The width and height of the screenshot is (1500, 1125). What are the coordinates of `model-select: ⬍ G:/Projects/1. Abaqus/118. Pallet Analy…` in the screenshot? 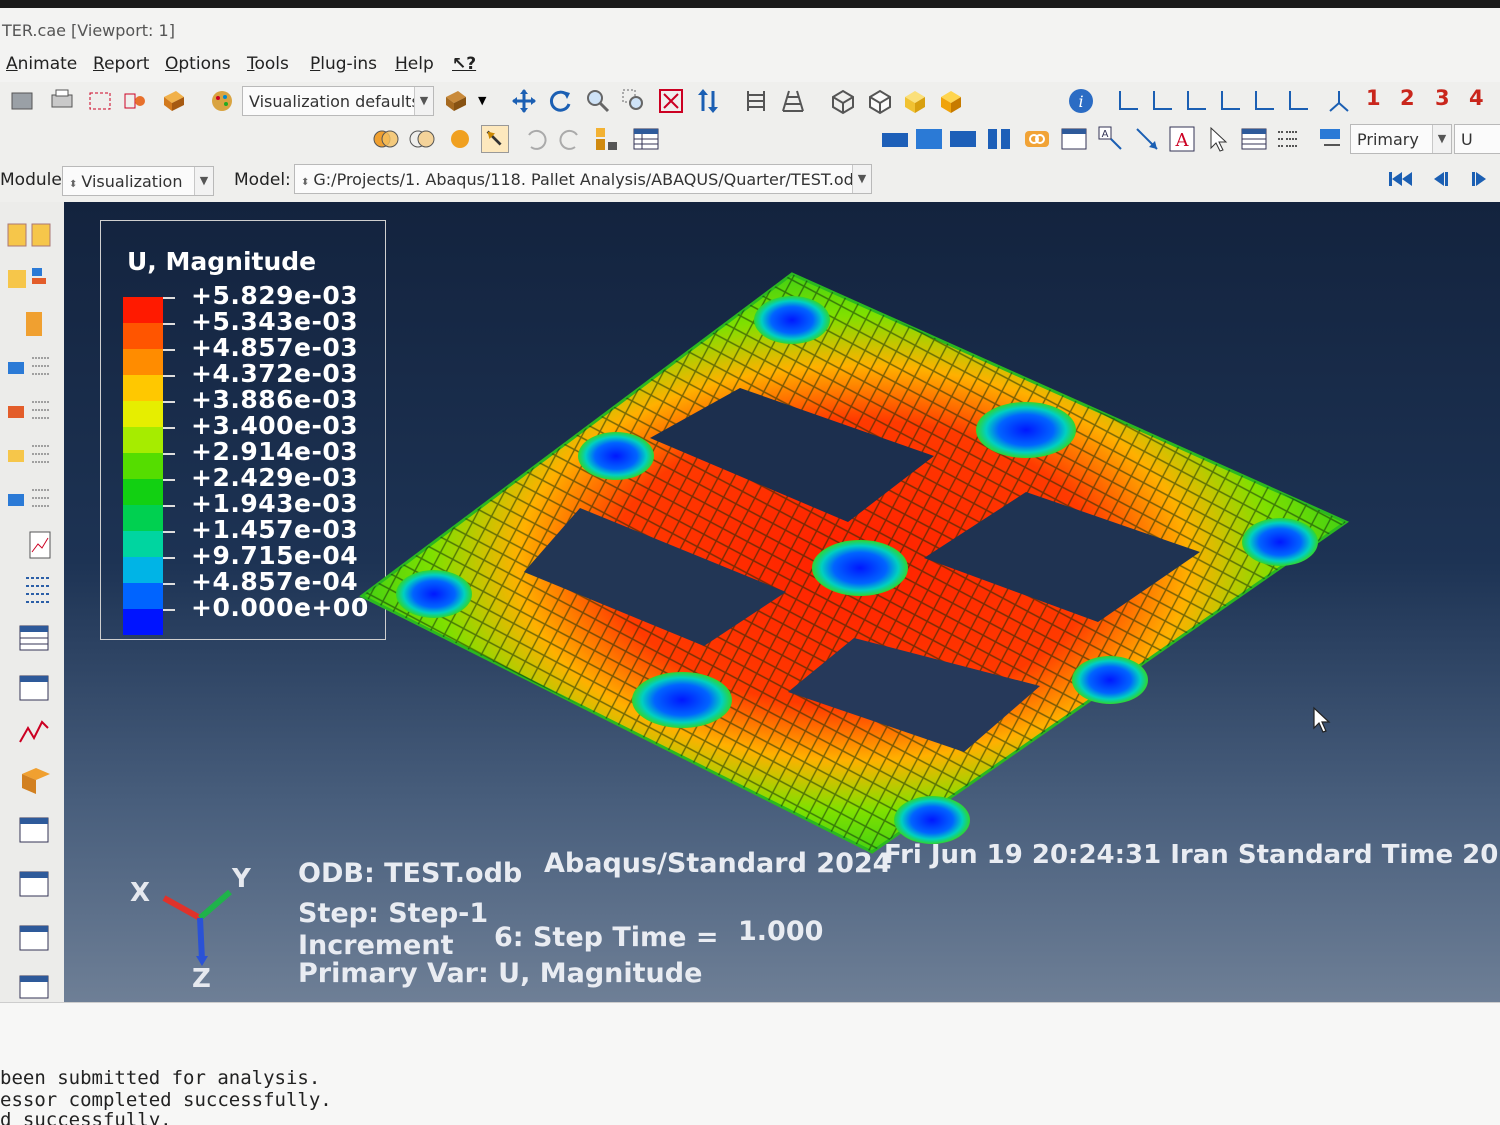 It's located at (583, 179).